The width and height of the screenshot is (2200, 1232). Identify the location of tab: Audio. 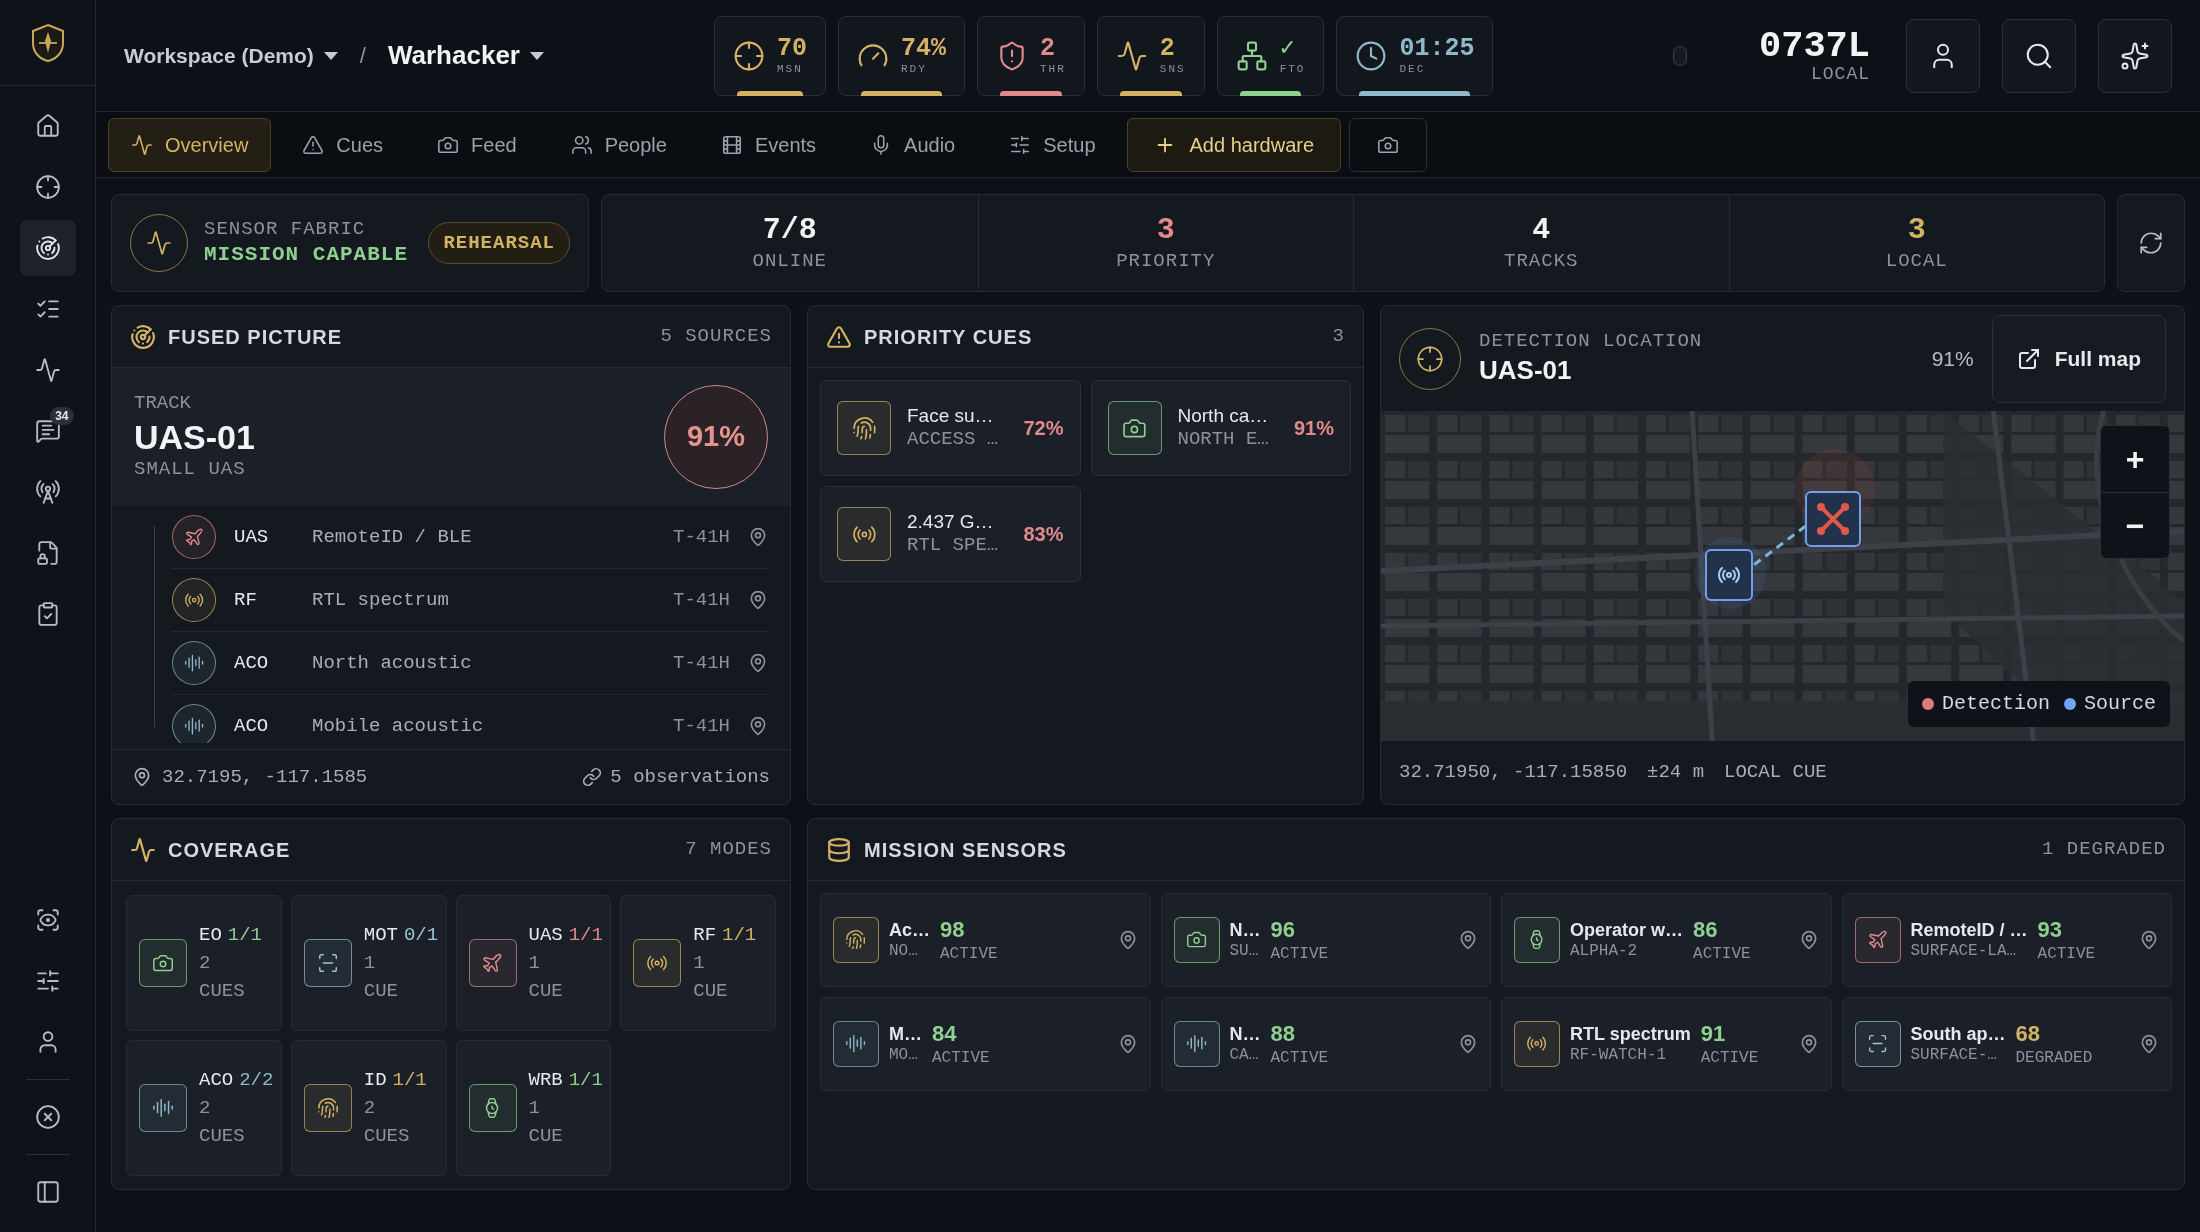
(913, 144).